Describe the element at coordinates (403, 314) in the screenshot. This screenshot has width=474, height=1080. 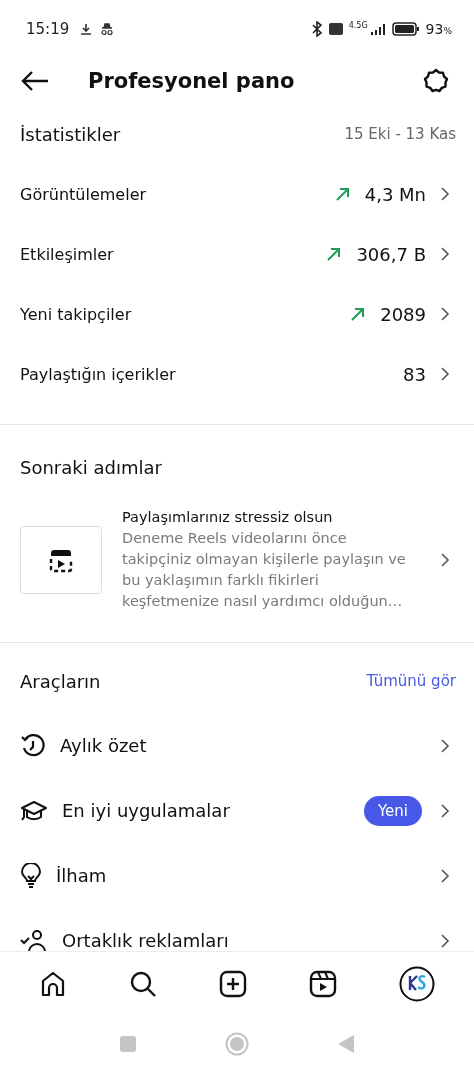
I see `statistic-value: 2089` at that location.